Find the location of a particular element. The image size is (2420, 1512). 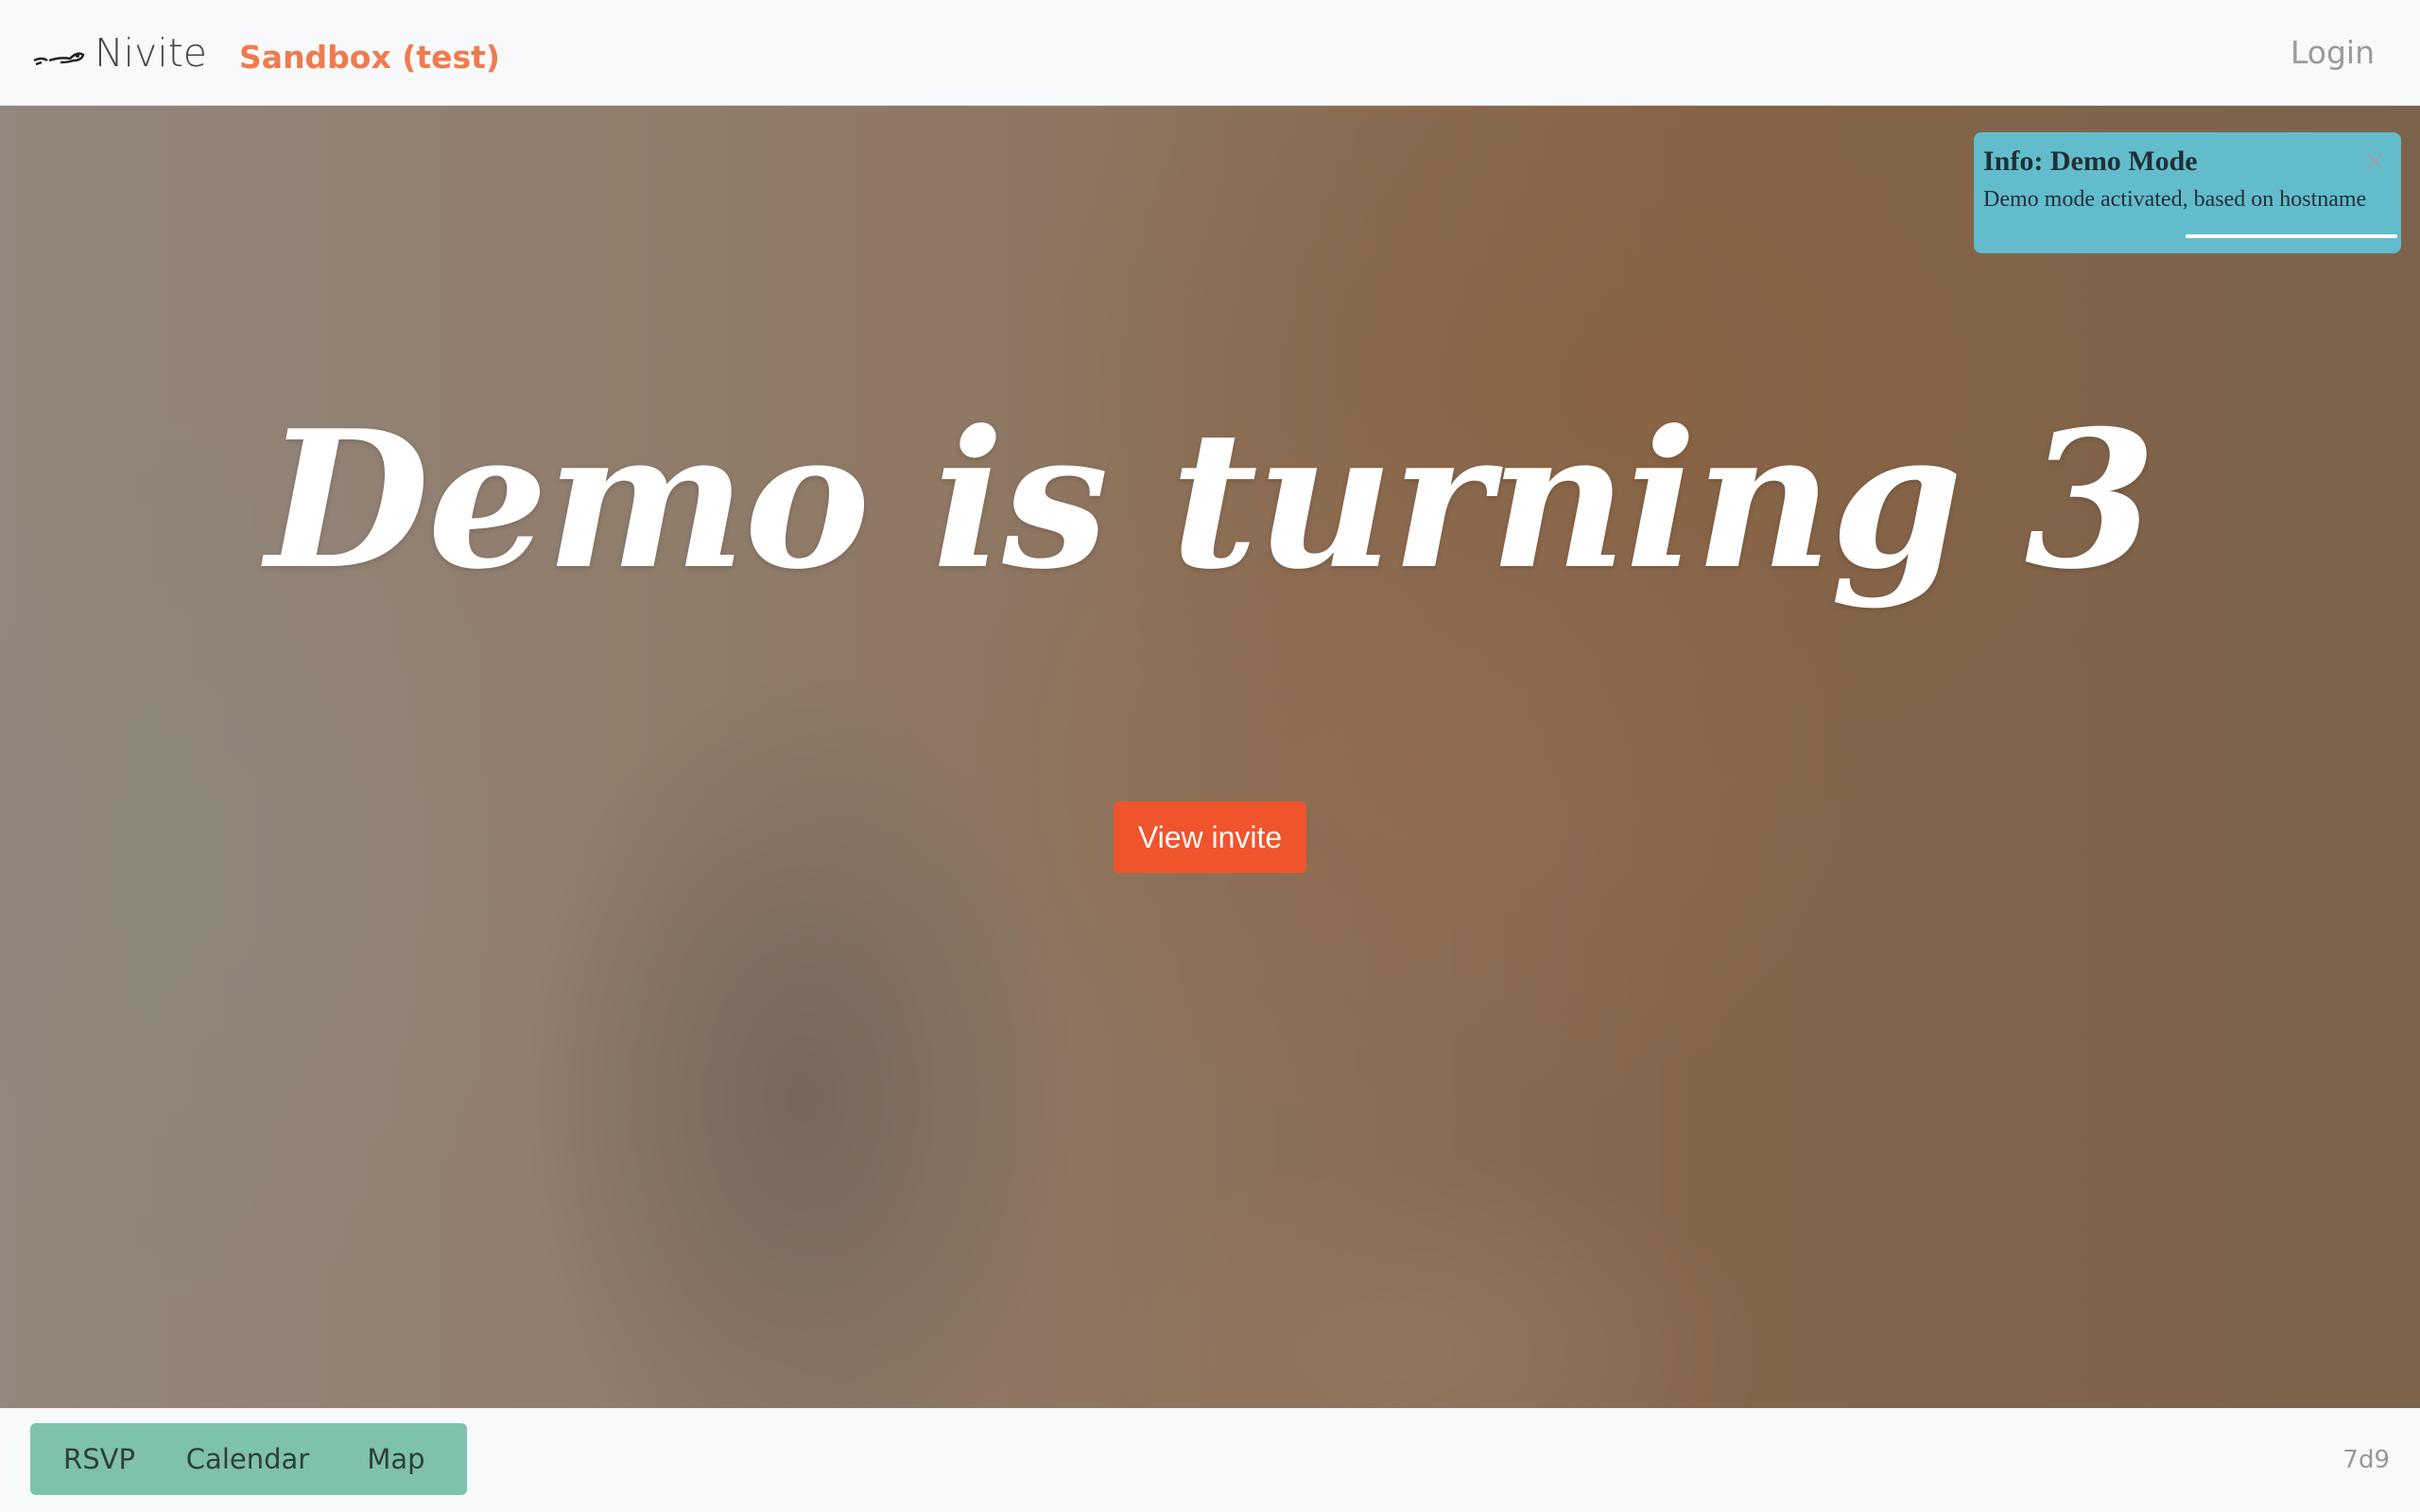

bottom-bar: RSVP Calendar Map 7d9 is located at coordinates (1210, 1460).